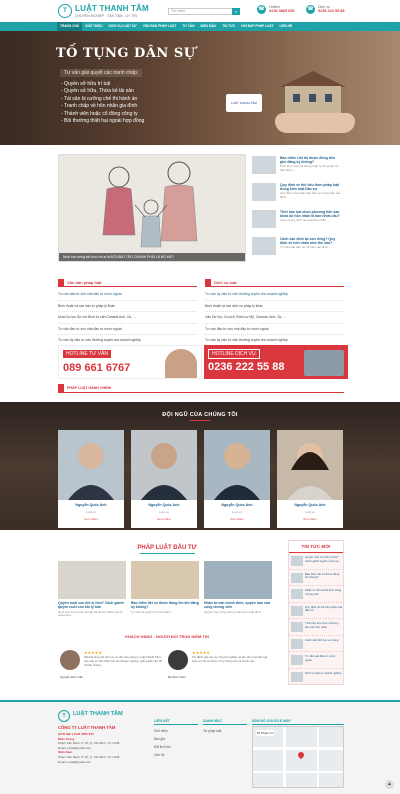 Image resolution: width=400 pixels, height=794 pixels. I want to click on list-item: Dịch vụ luật sư doanh nghiệp, so click(316, 677).